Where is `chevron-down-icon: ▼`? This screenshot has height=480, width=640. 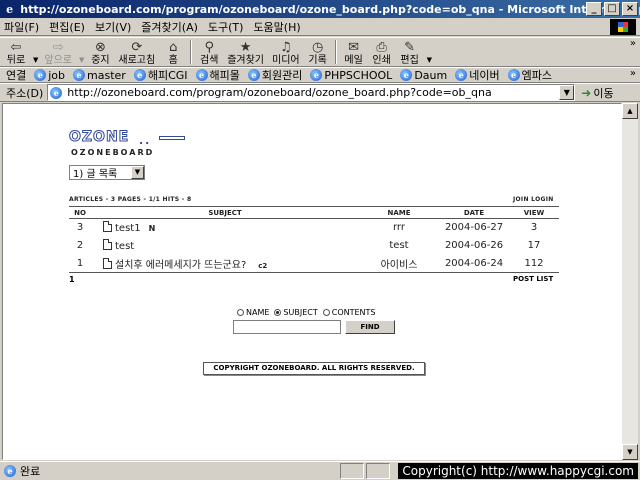 chevron-down-icon: ▼ is located at coordinates (137, 172).